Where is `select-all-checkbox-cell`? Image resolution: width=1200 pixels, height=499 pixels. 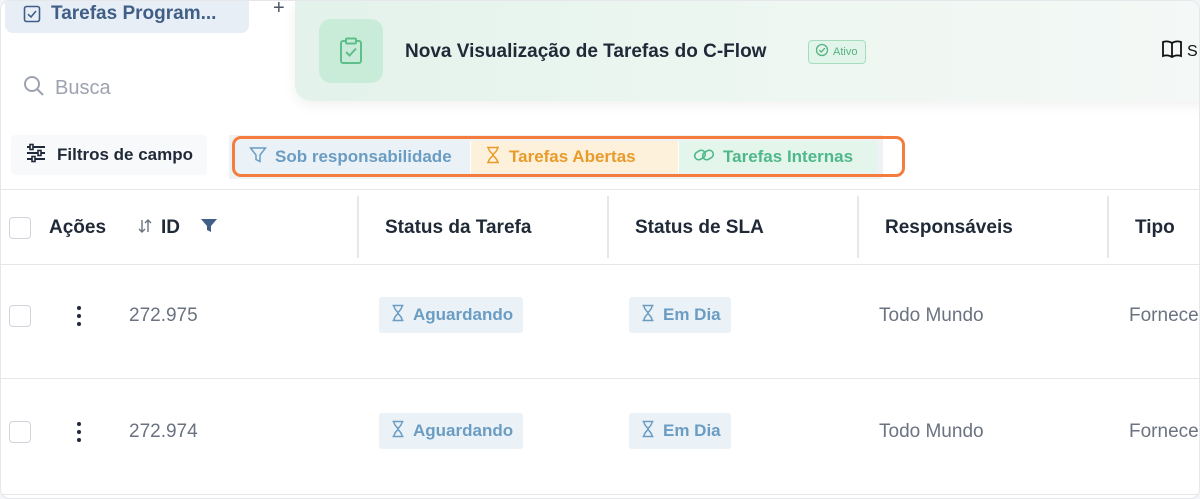
select-all-checkbox-cell is located at coordinates (20, 228).